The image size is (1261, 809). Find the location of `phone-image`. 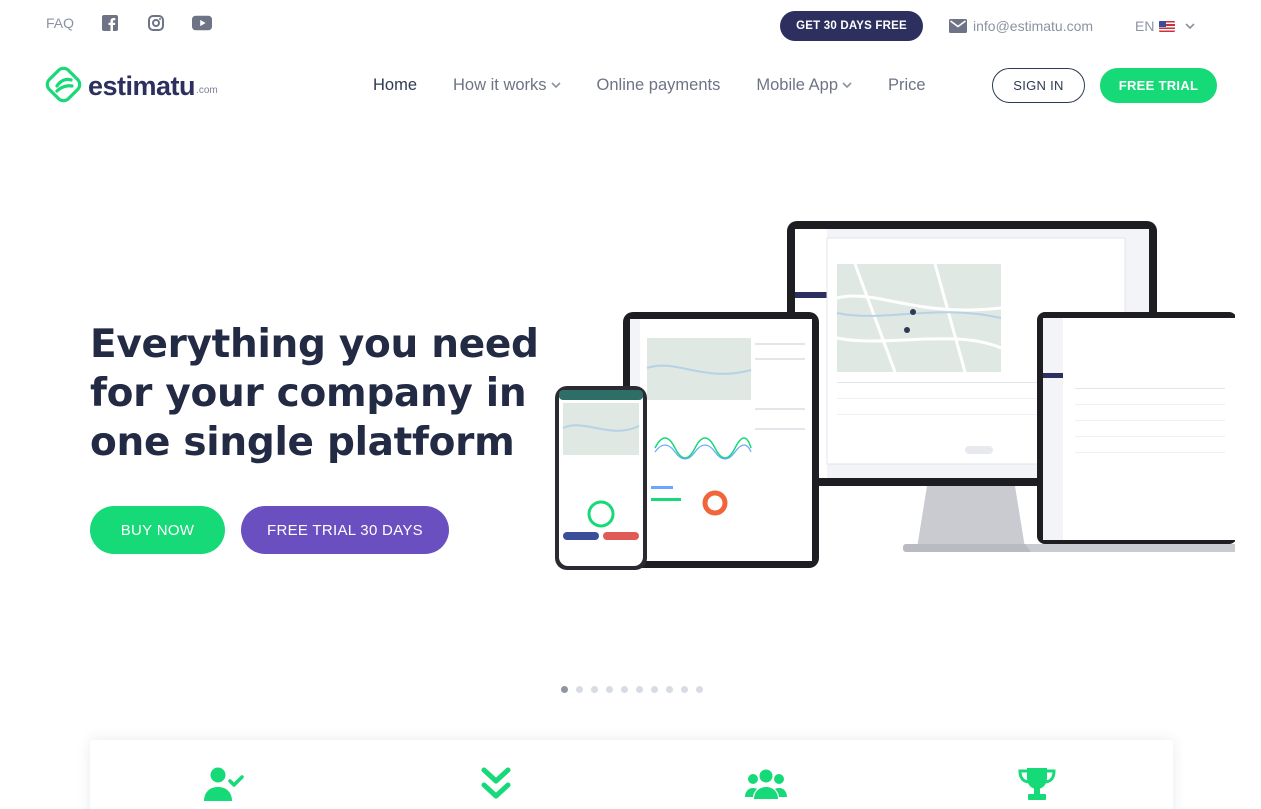

phone-image is located at coordinates (601, 478).